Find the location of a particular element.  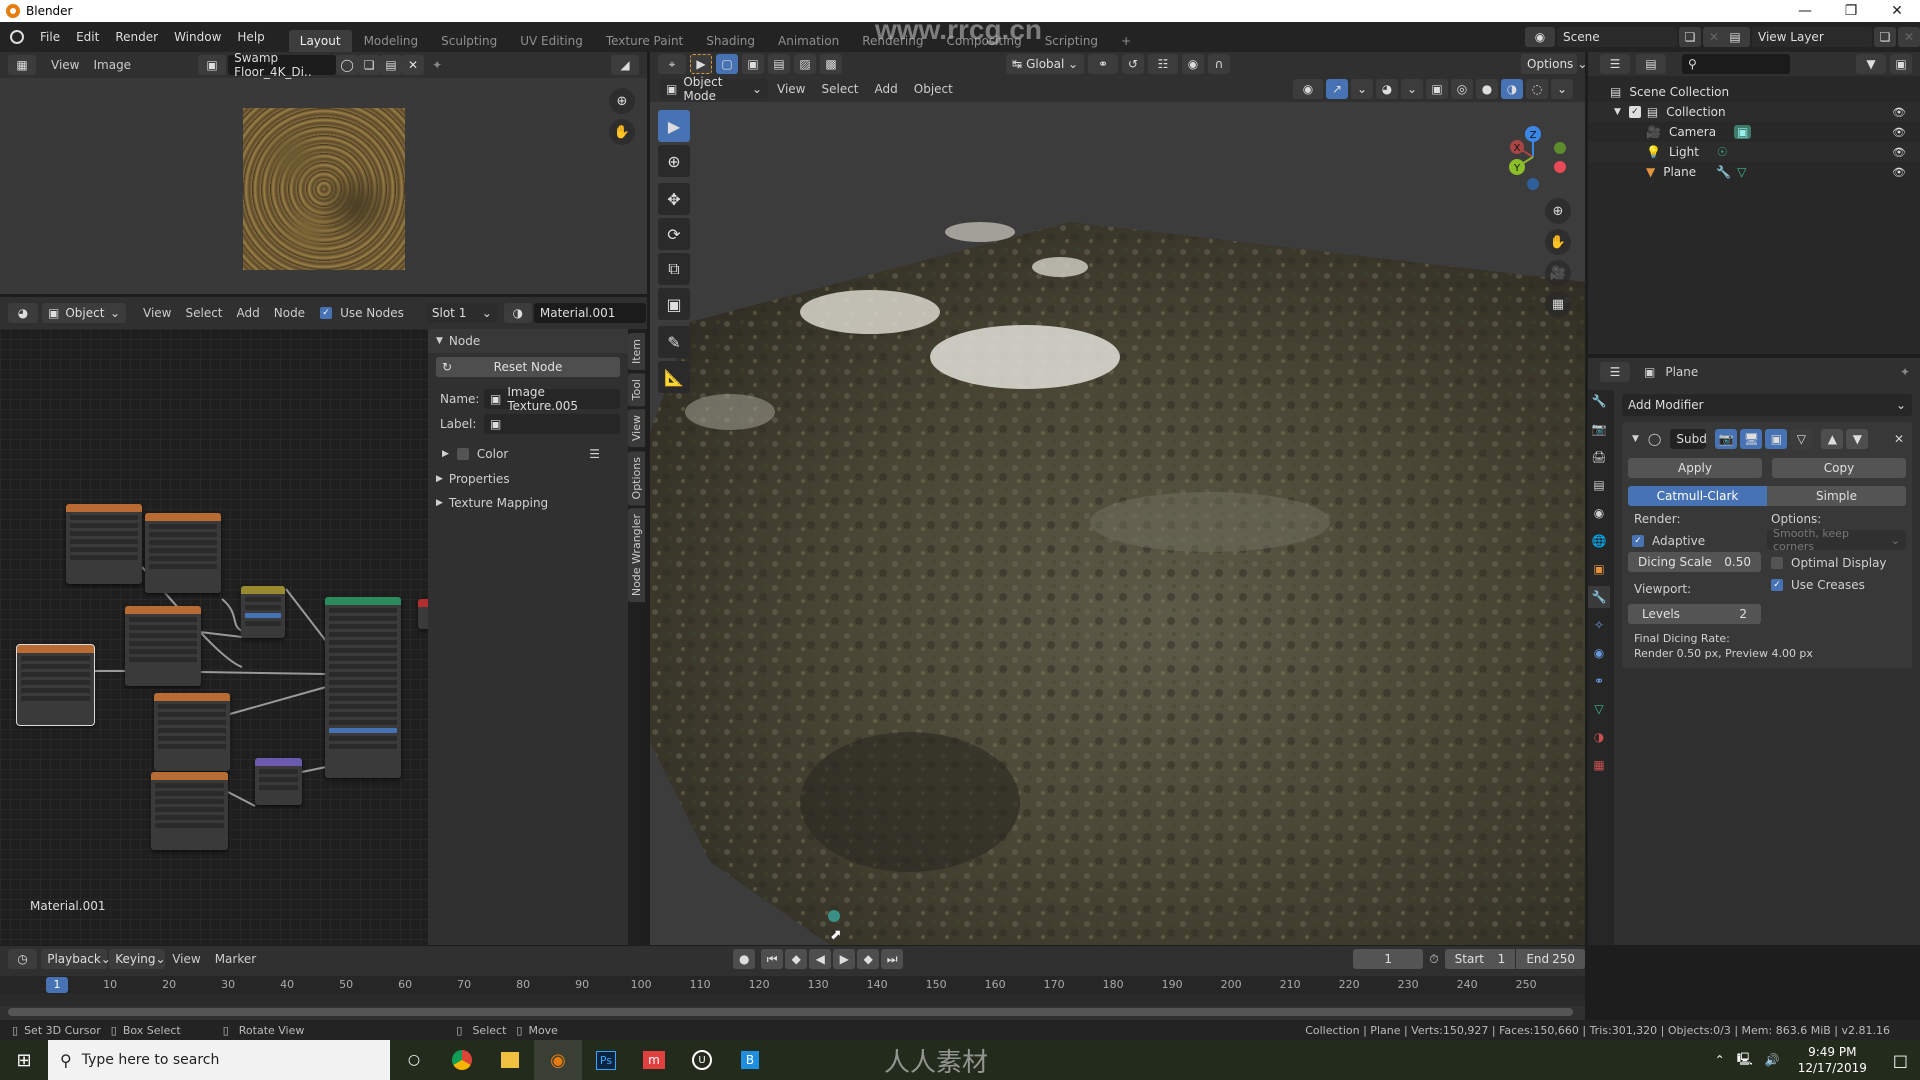

node-label-field: ▣ is located at coordinates (552, 424).